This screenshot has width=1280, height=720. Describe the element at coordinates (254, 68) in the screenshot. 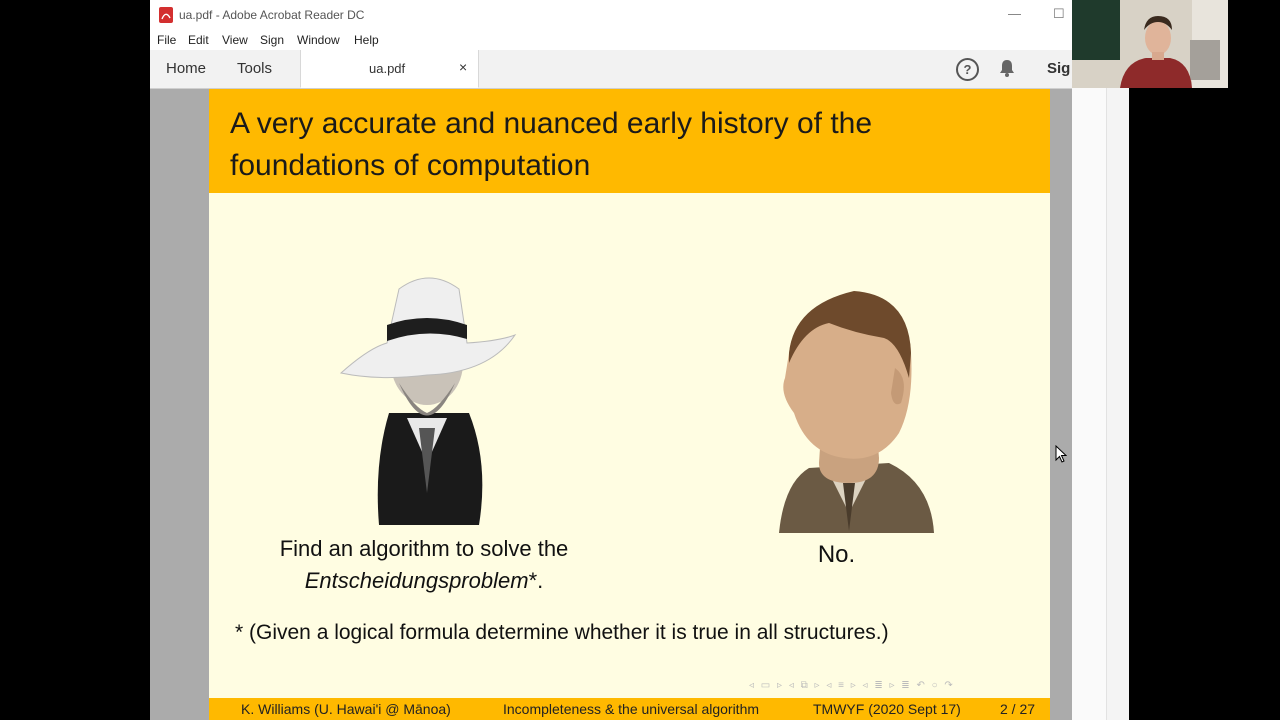

I see `tab-tools: Tools` at that location.